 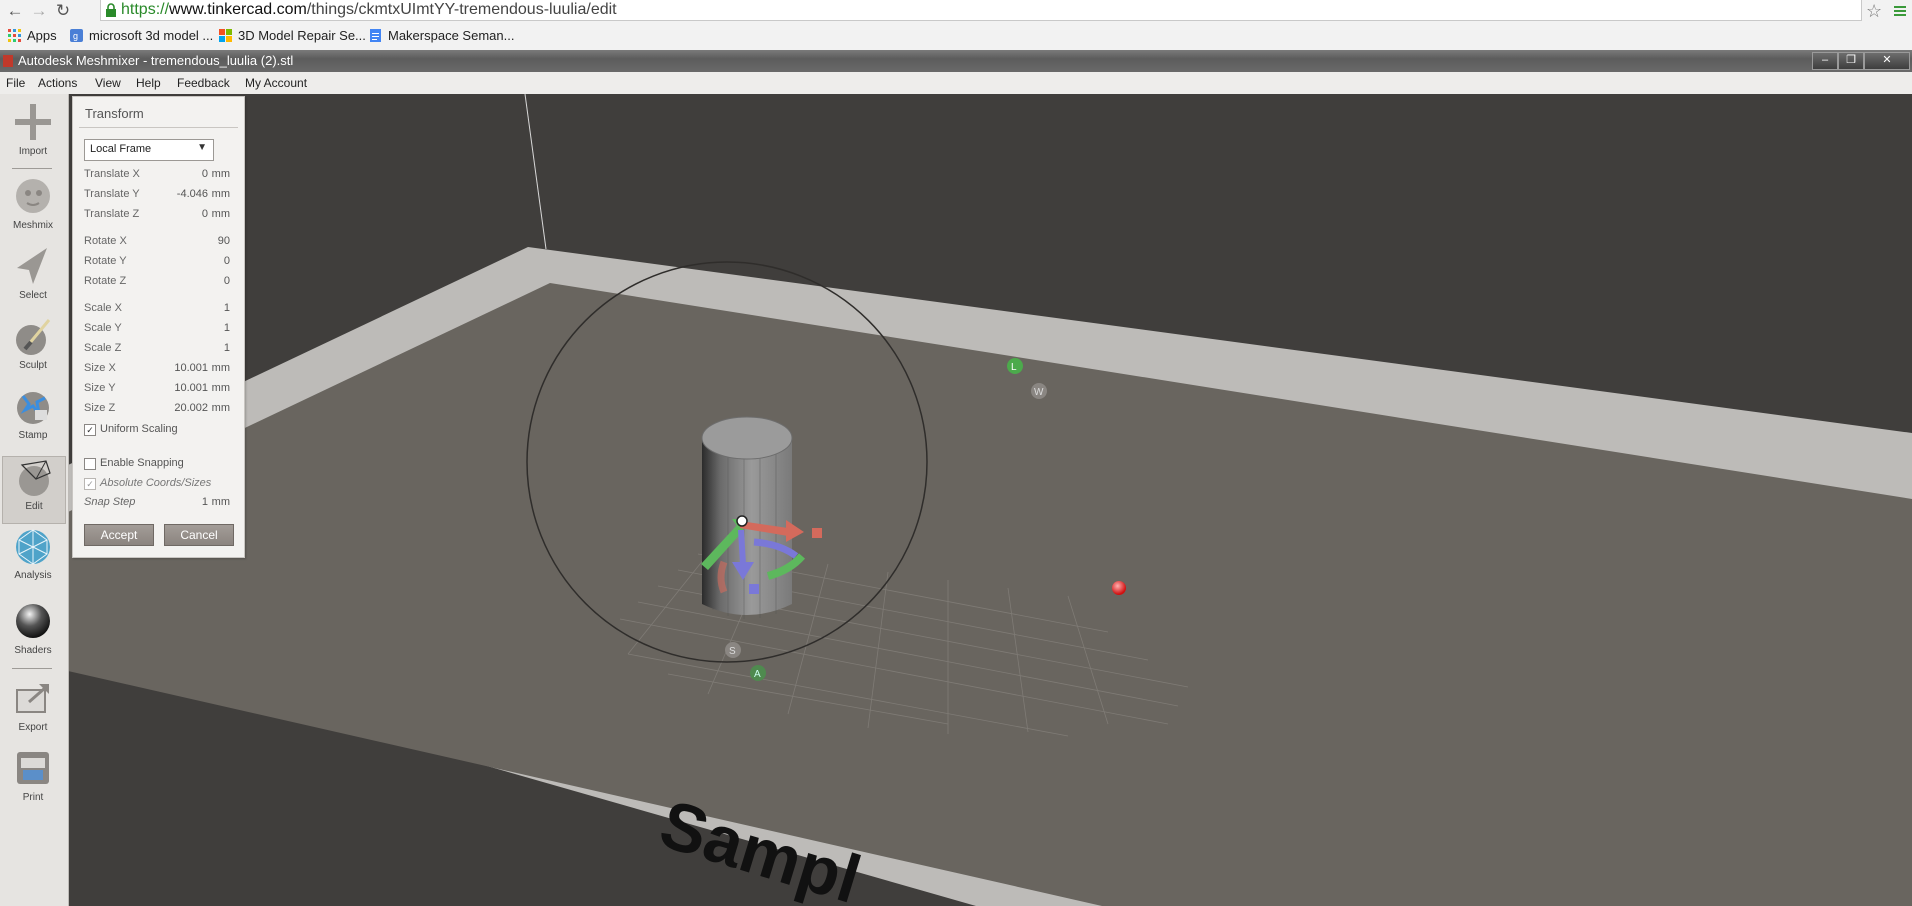 What do you see at coordinates (160, 176) in the screenshot?
I see `translate-x-row: Translate X 0 mm` at bounding box center [160, 176].